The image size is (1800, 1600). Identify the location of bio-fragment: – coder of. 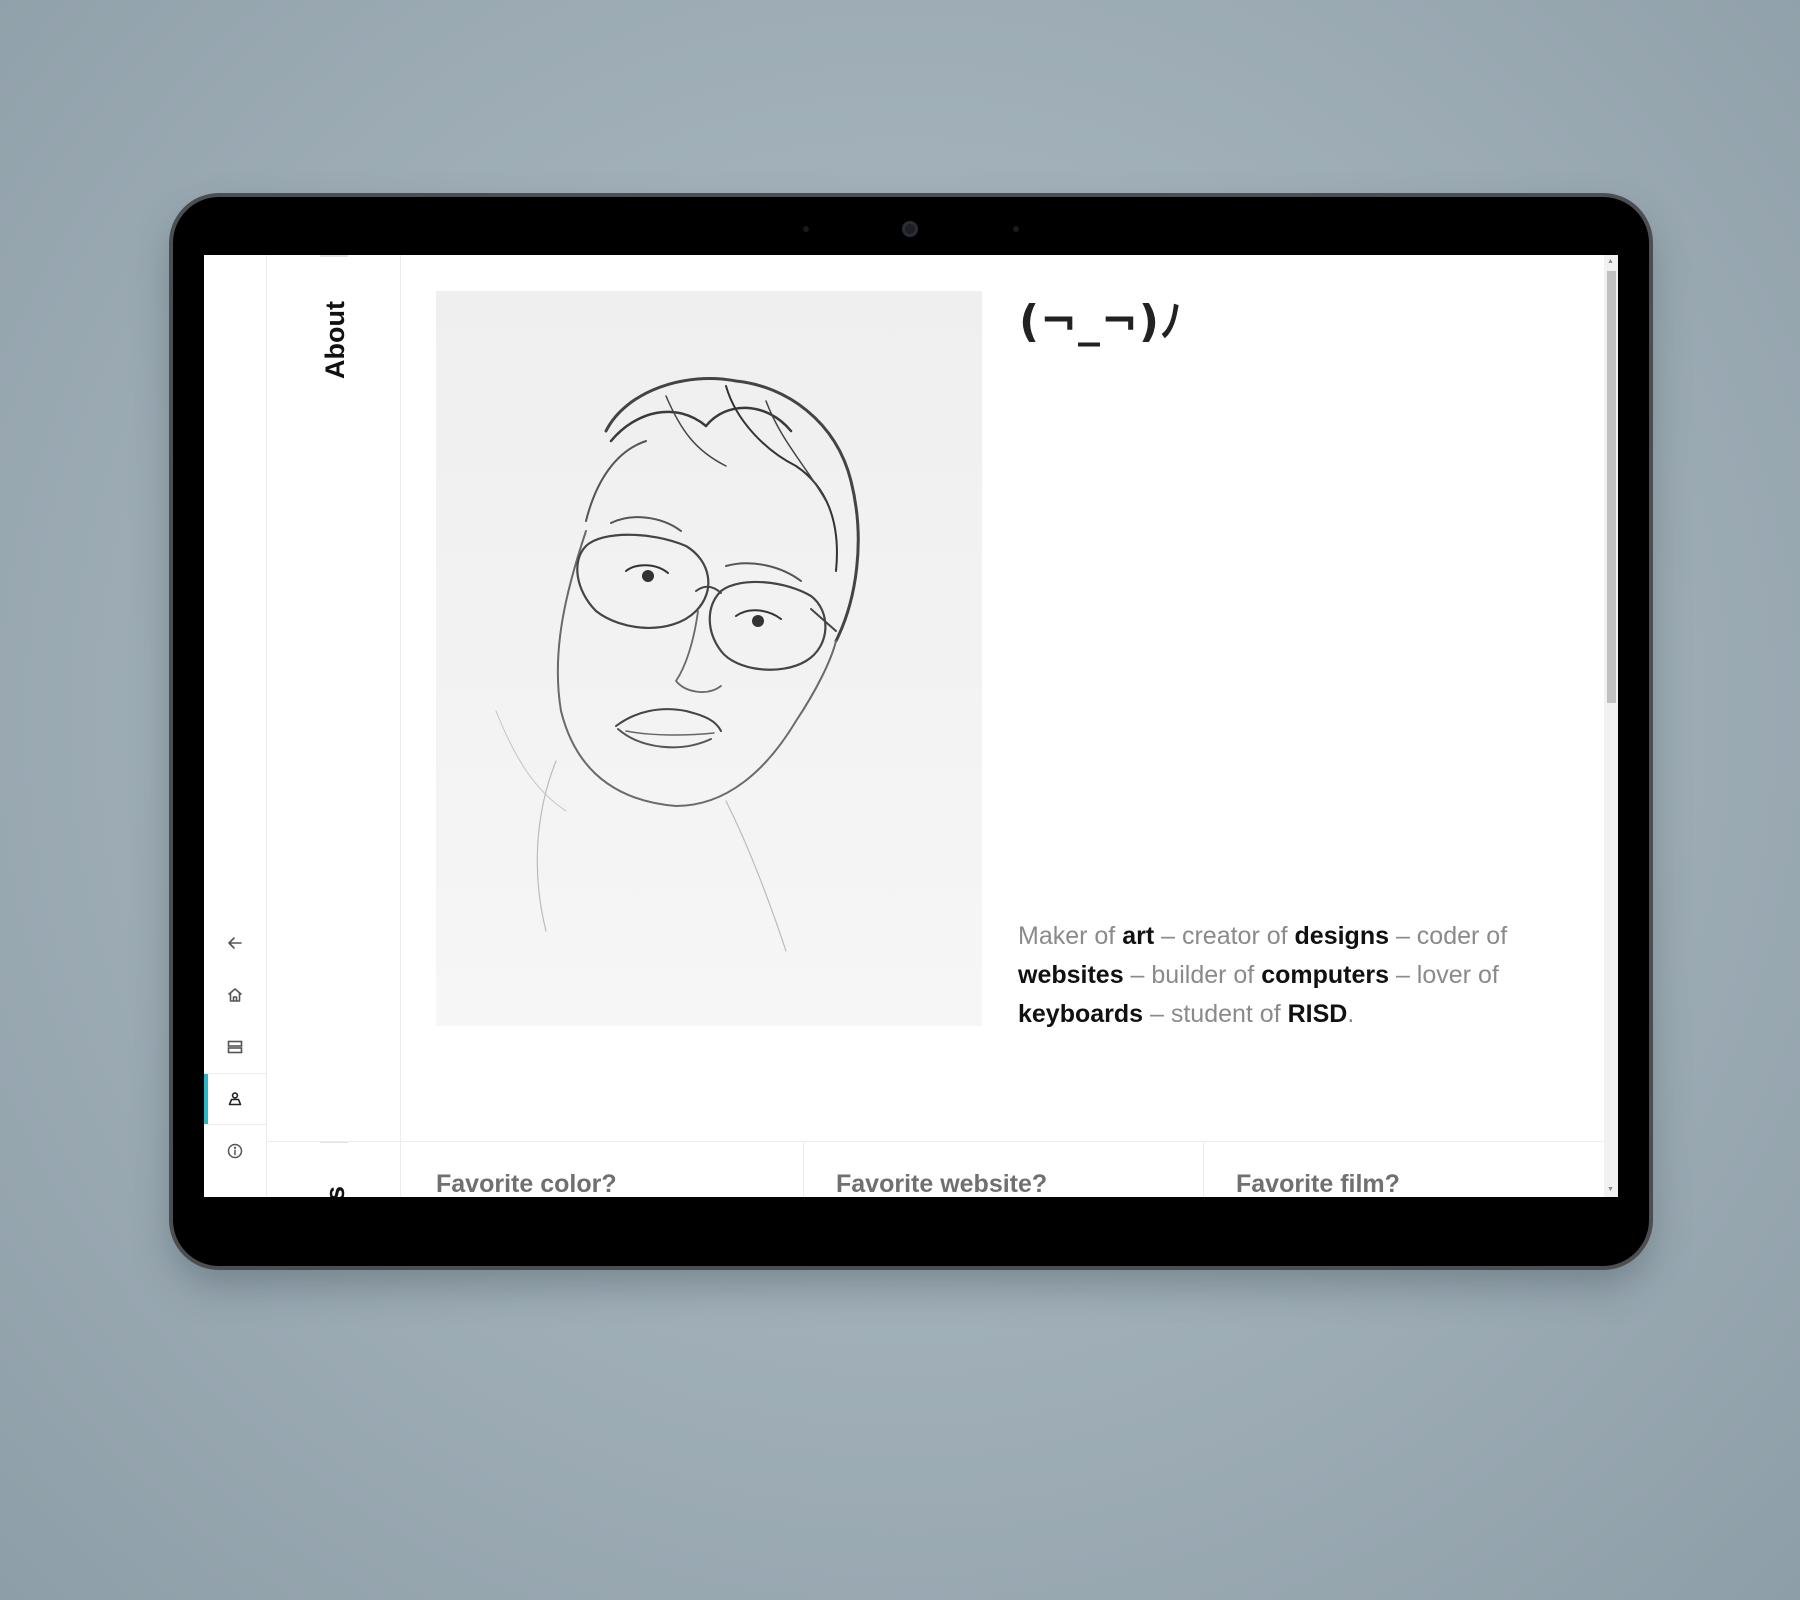
(1448, 936).